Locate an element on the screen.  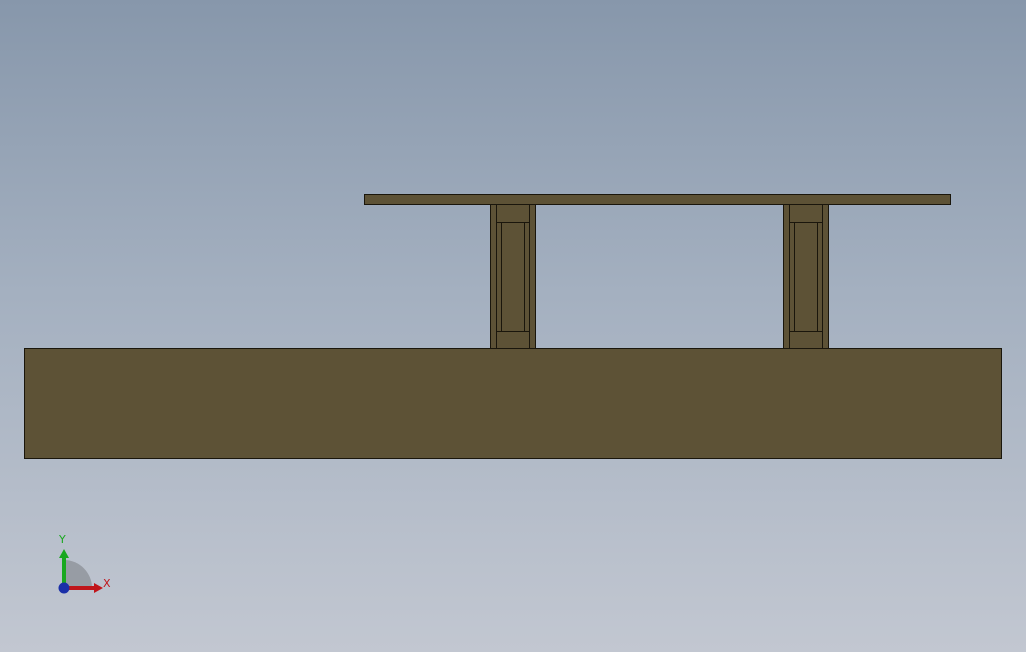
right-support is located at coordinates (806, 276).